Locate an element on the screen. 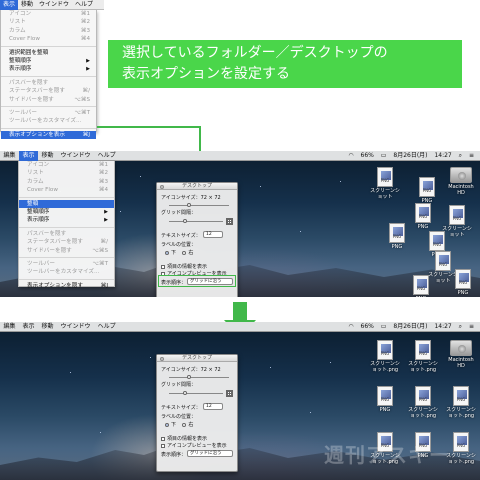  callout-line-1: 選択しているフォルダー／デスクトップの is located at coordinates (255, 53).